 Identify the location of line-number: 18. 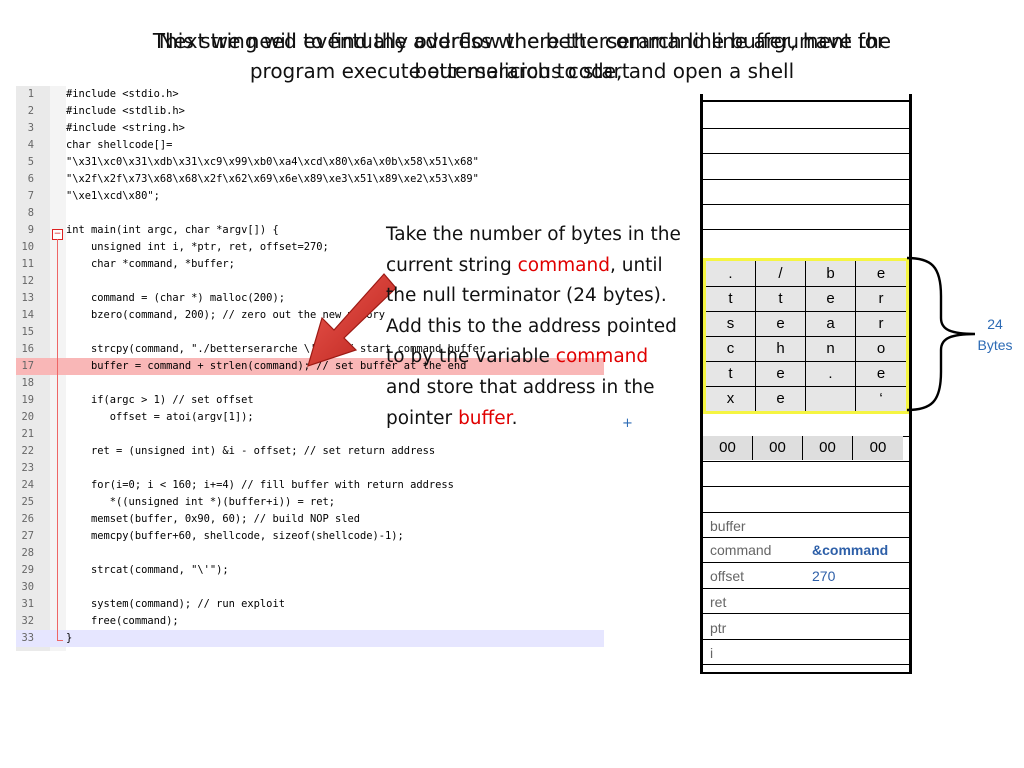
(27, 383).